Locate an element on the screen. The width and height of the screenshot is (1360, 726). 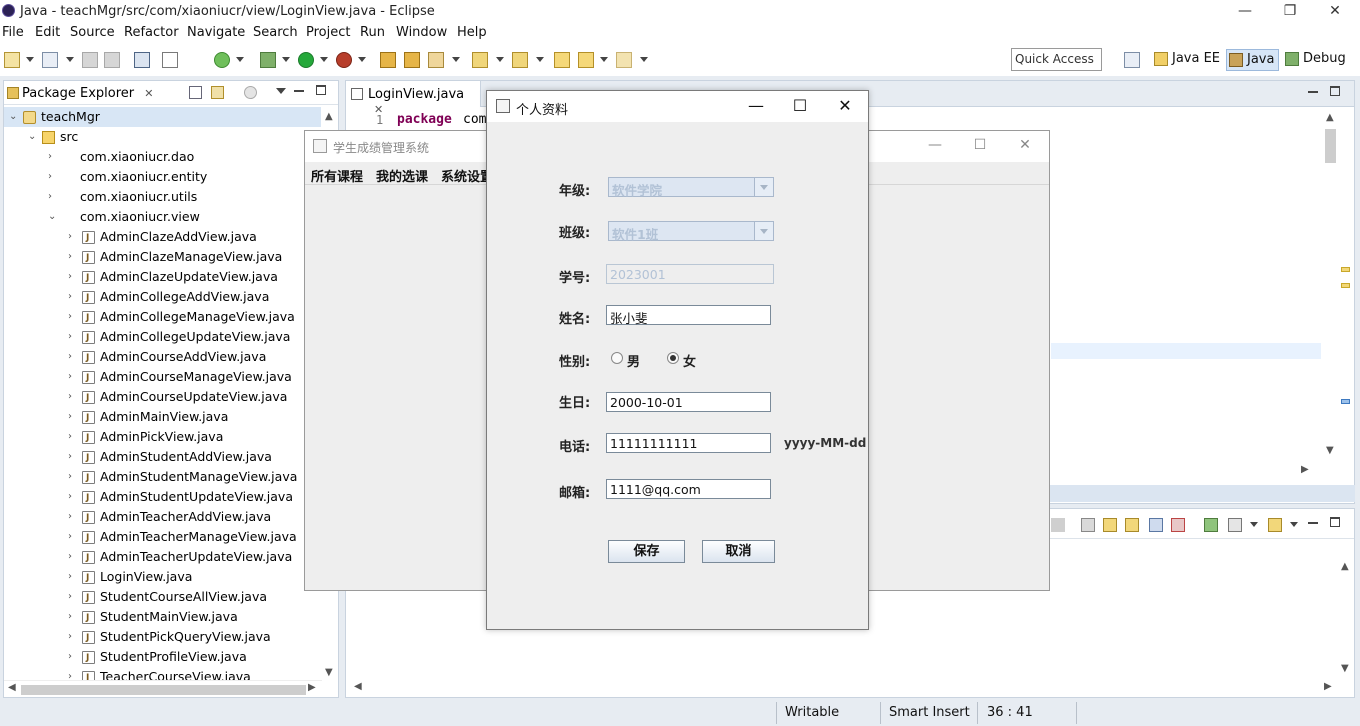
display-selected-console-icon is located at coordinates (1178, 525).